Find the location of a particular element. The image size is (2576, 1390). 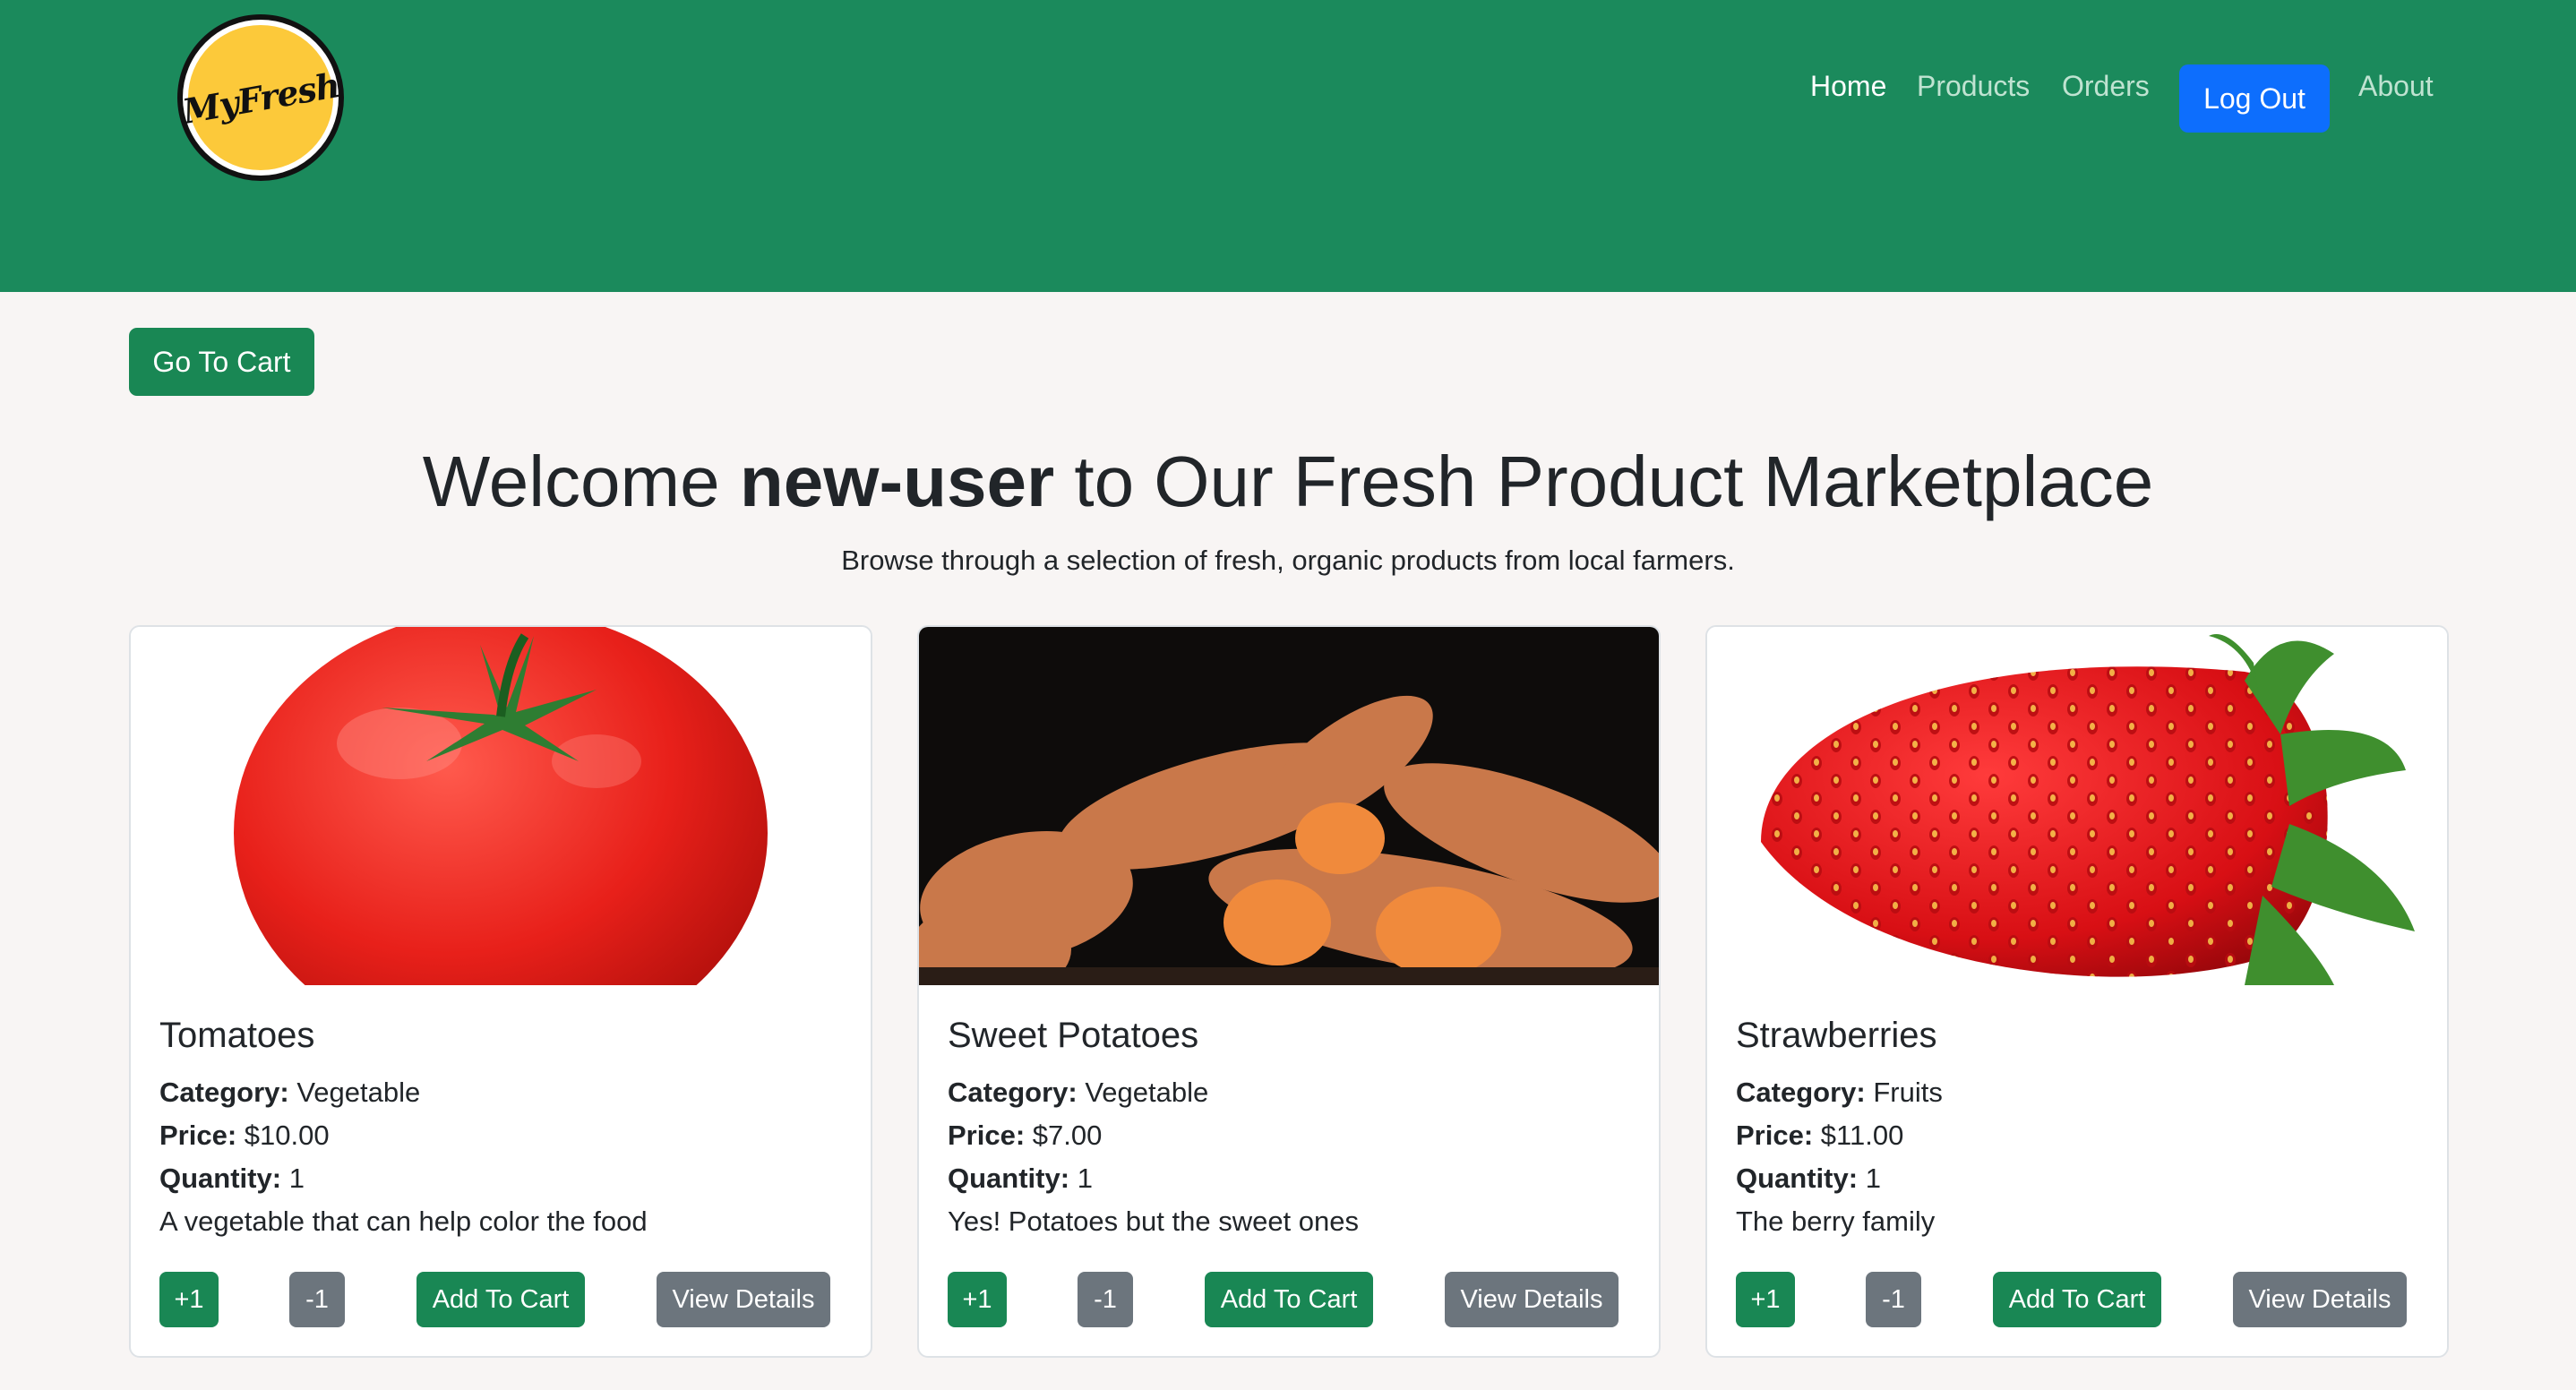

product-description: A vegetable that can help color the food is located at coordinates (403, 1221).